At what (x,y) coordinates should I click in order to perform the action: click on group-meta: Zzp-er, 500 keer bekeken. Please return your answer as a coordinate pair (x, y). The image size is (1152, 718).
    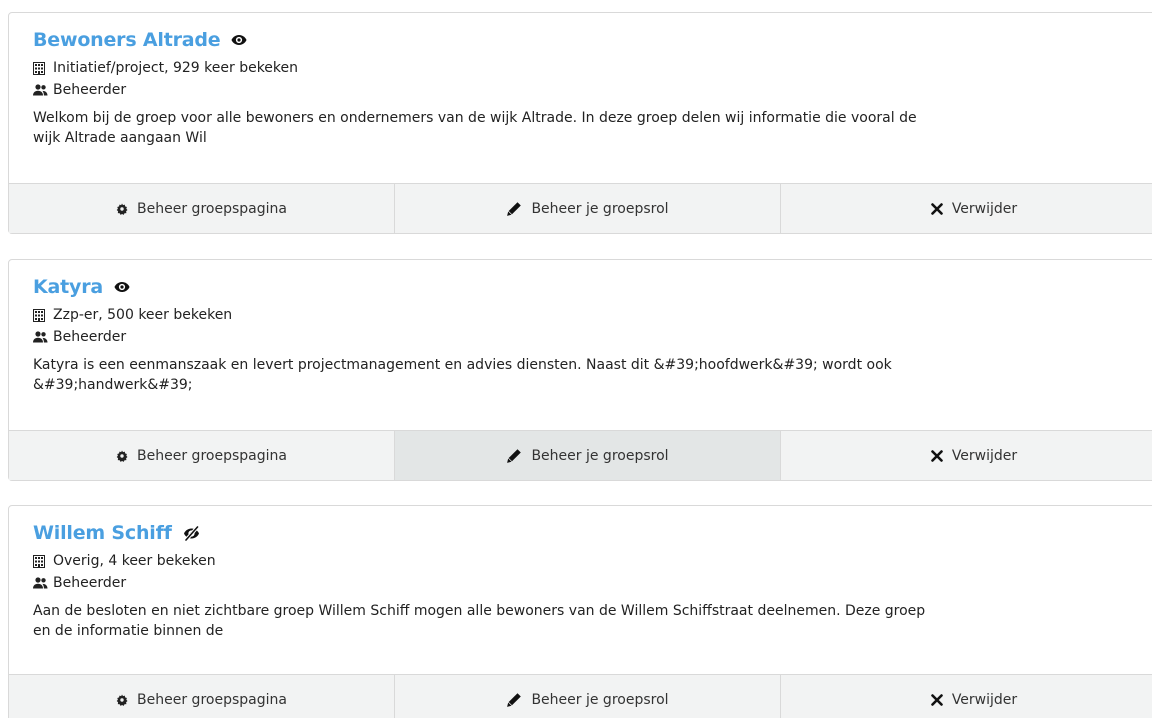
    Looking at the image, I should click on (588, 315).